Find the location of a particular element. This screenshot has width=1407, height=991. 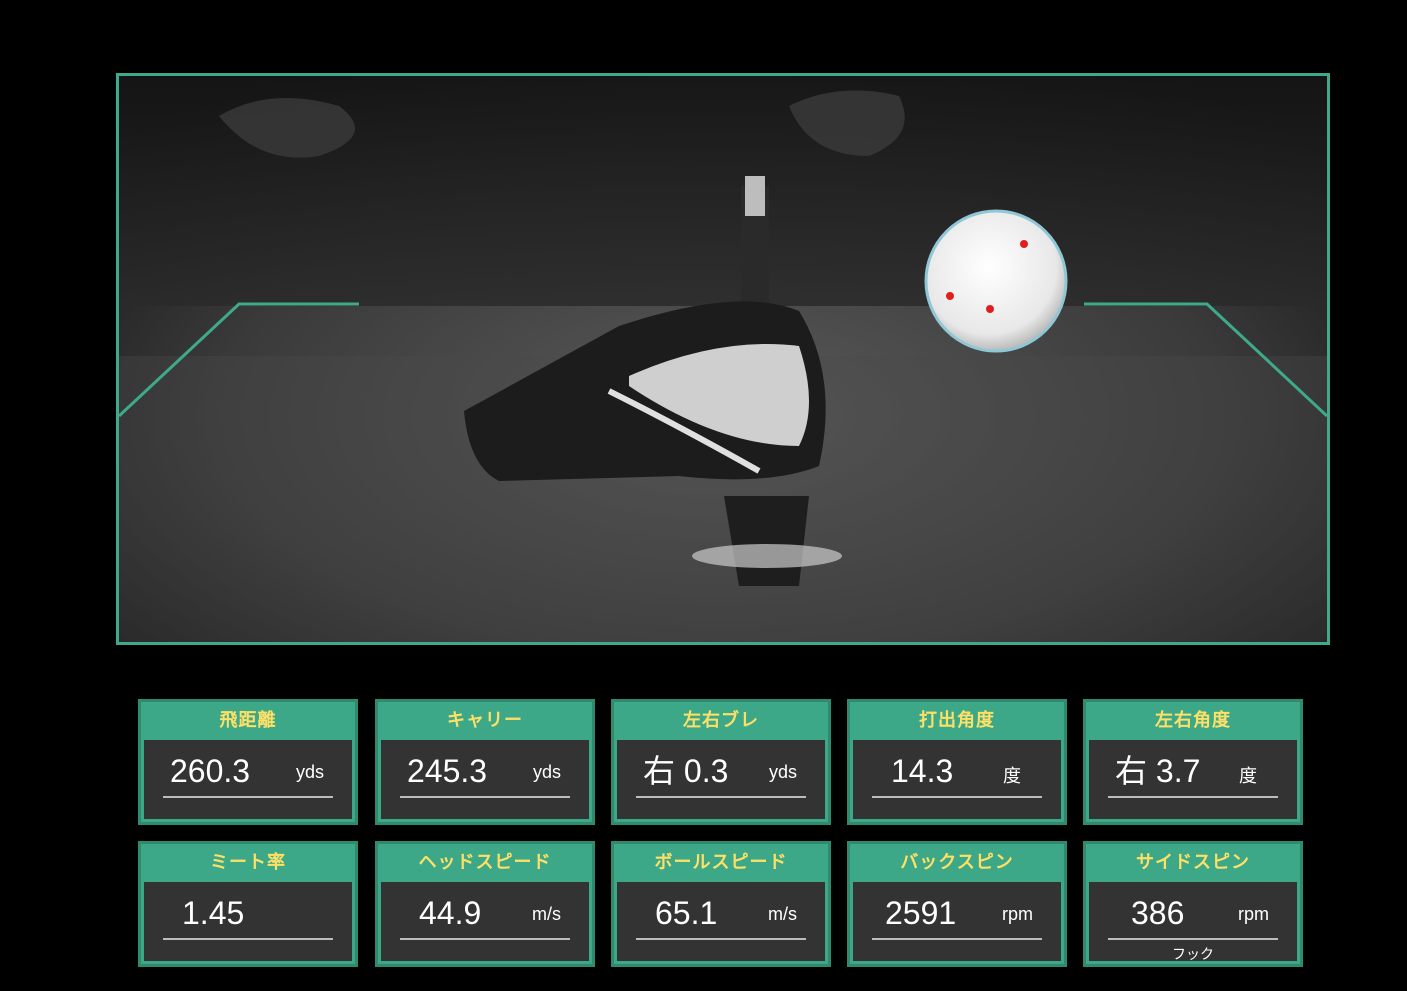

stat-value-panel: 65.1 m/s is located at coordinates (721, 921).